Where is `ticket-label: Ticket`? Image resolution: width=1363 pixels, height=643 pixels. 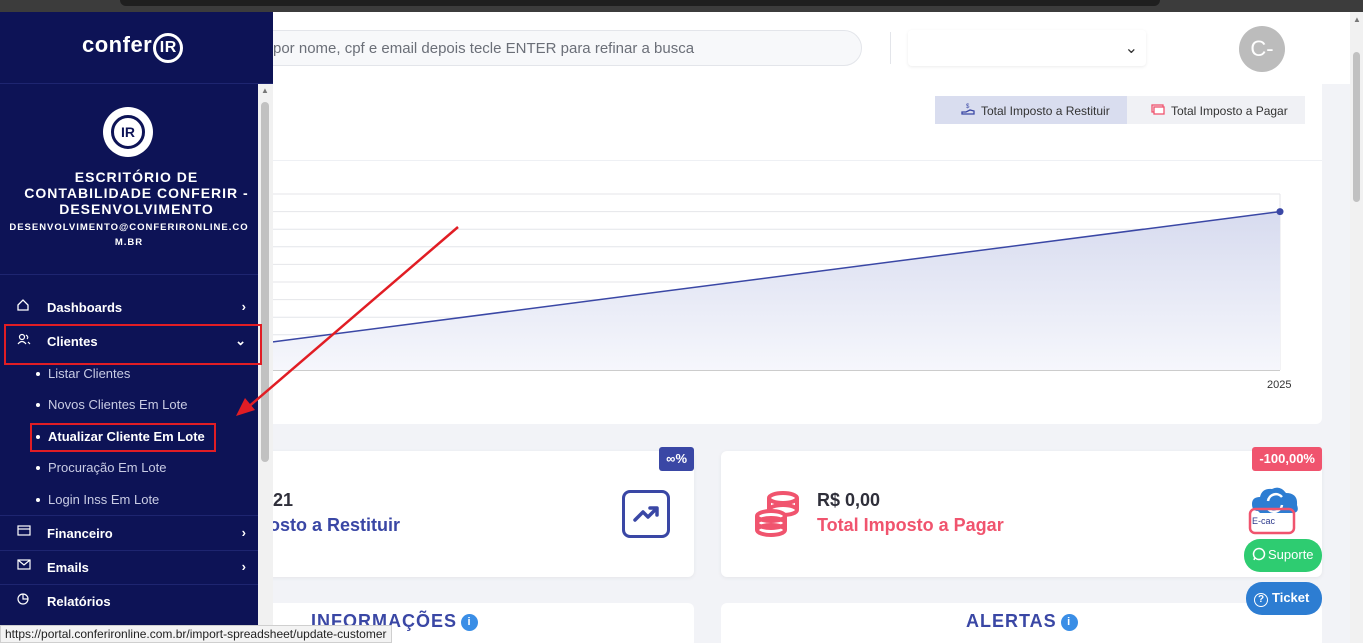
ticket-label: Ticket is located at coordinates (1291, 597).